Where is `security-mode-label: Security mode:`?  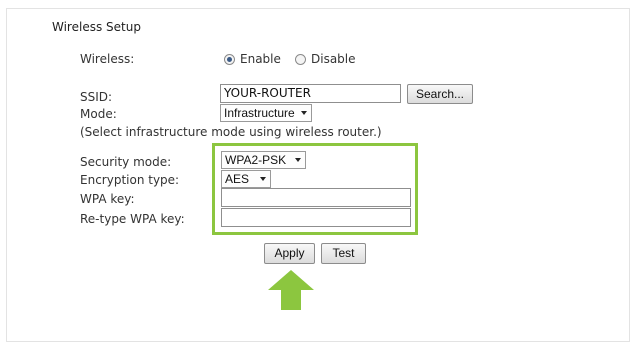
security-mode-label: Security mode: is located at coordinates (126, 162).